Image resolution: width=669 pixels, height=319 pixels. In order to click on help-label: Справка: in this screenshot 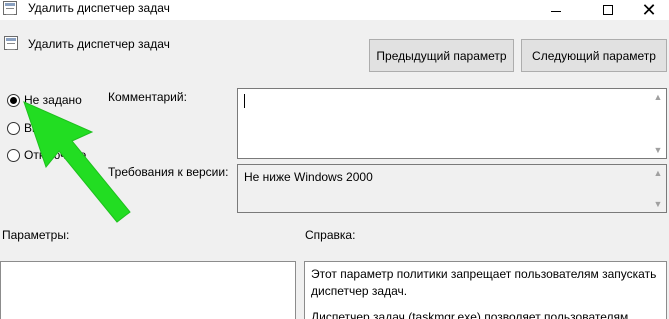, I will do `click(330, 235)`.